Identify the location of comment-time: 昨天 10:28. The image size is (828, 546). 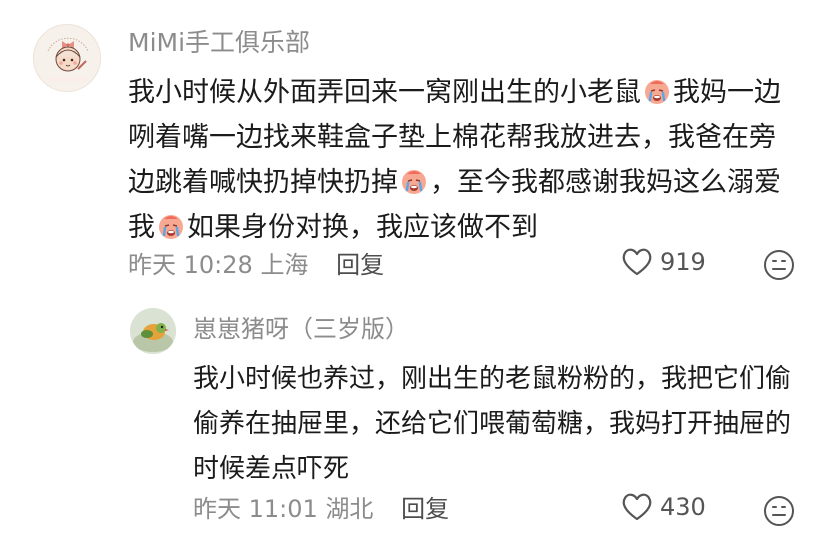
(190, 265).